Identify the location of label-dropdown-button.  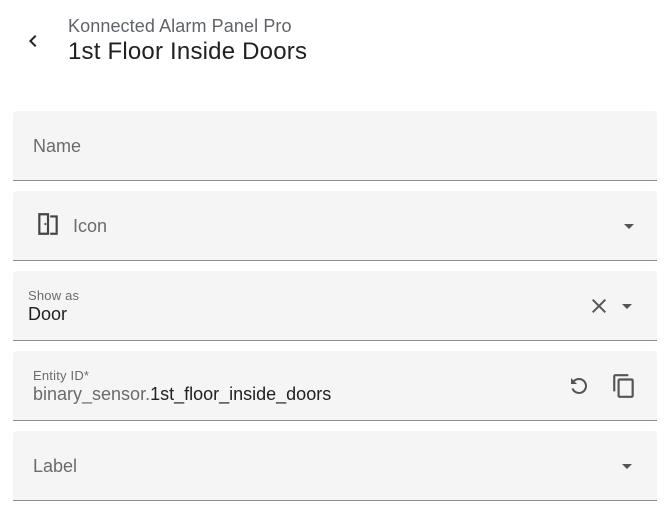
(627, 466).